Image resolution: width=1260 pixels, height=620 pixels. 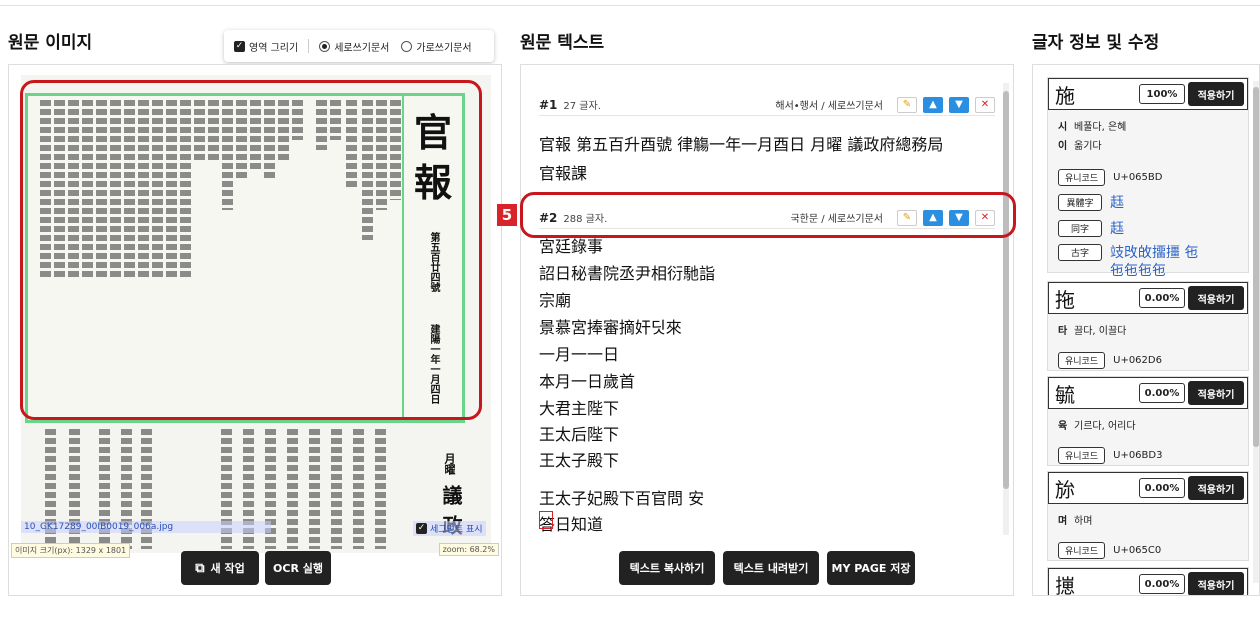 I want to click on new-task-button: ⧉ 새 작업, so click(x=220, y=568).